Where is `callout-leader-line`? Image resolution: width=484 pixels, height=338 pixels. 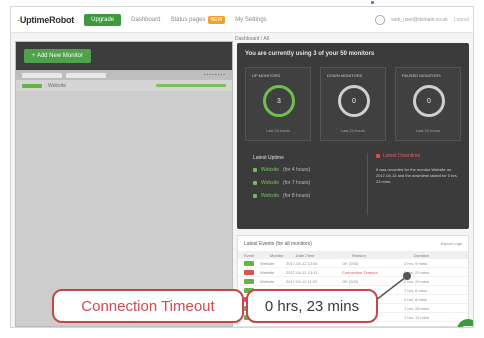 callout-leader-line is located at coordinates (393, 286).